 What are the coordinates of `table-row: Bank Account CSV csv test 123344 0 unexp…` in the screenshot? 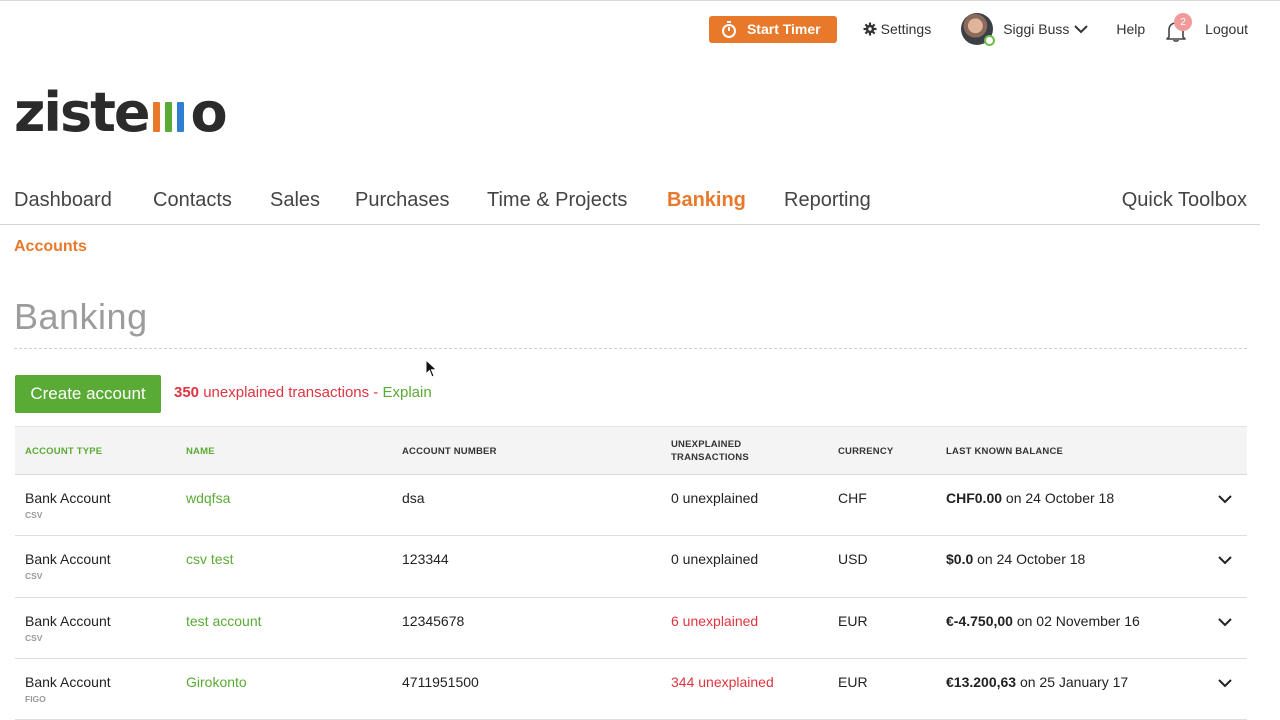 It's located at (631, 567).